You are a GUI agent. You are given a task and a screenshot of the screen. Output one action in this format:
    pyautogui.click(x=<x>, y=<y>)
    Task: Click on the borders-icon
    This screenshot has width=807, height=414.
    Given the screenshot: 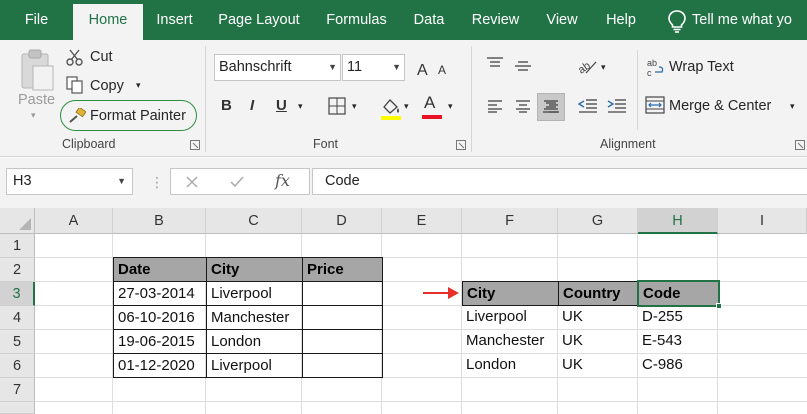 What is the action you would take?
    pyautogui.click(x=337, y=106)
    